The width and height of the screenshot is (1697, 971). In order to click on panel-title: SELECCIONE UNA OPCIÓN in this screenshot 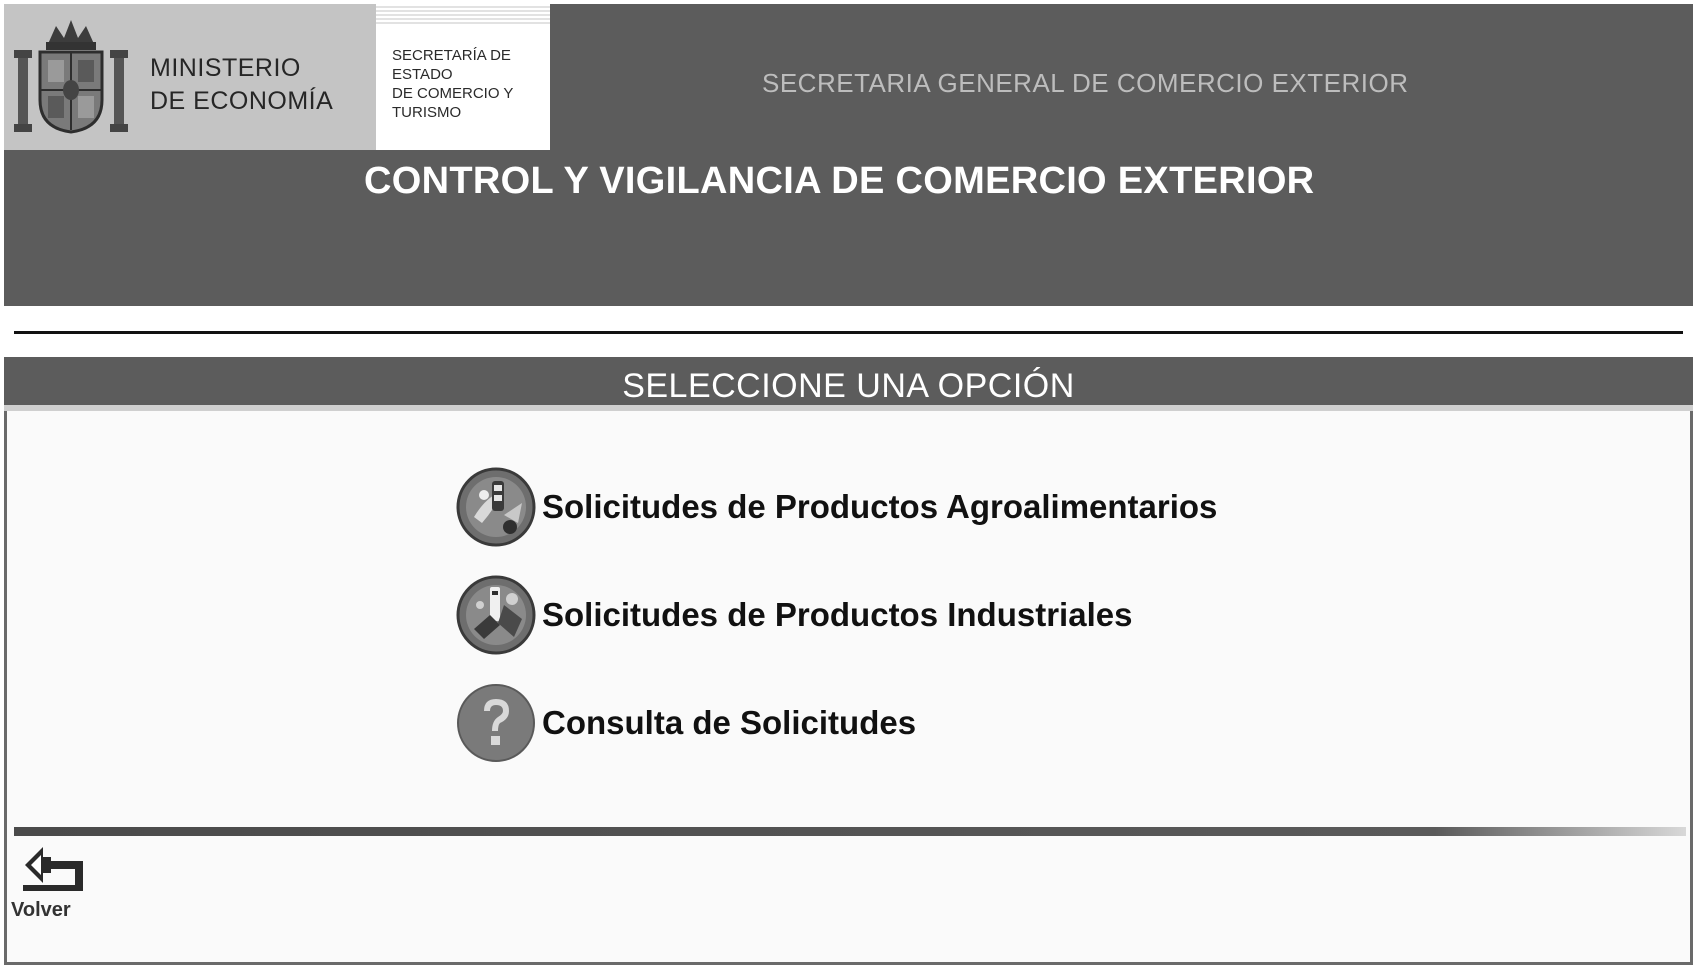, I will do `click(848, 386)`.